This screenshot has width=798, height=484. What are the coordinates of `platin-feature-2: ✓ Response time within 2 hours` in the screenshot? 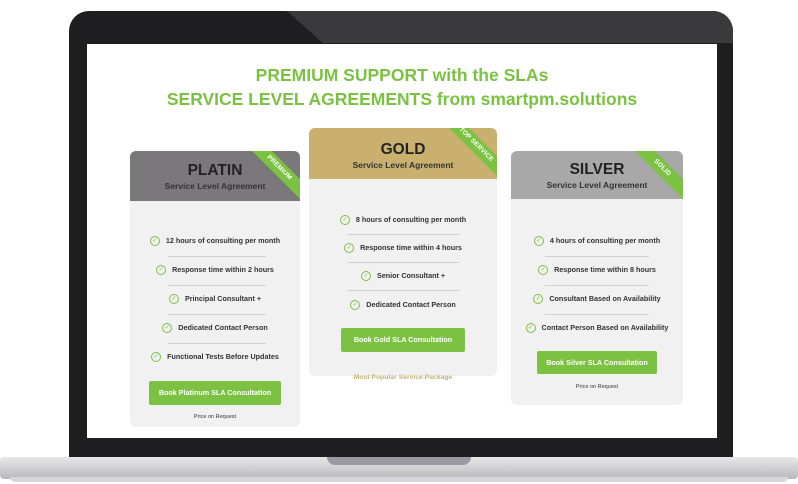 It's located at (215, 270).